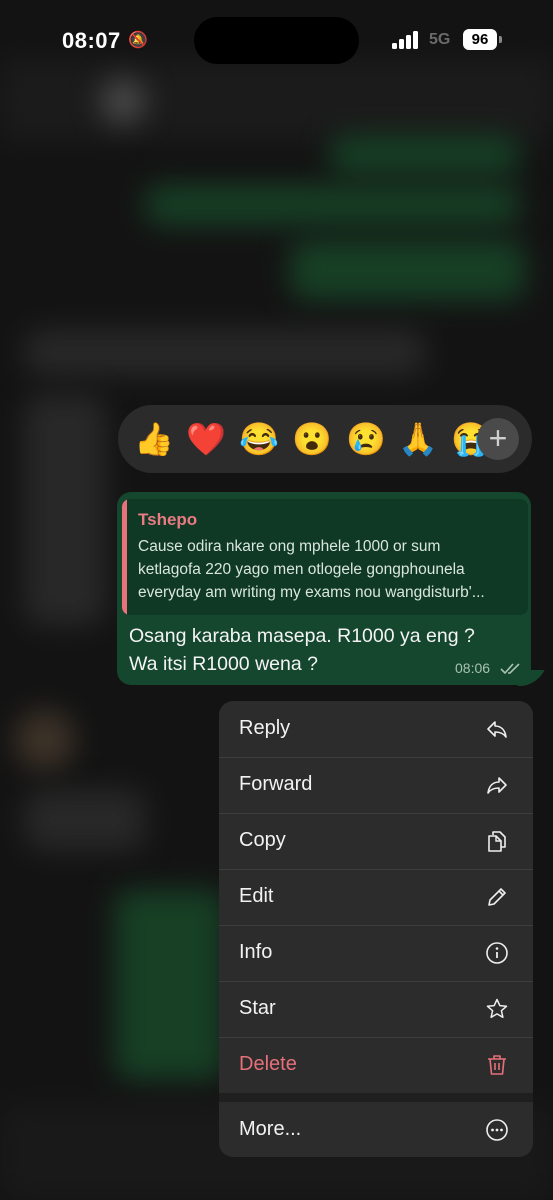 This screenshot has width=553, height=1200. What do you see at coordinates (366, 439) in the screenshot?
I see `reaction-sad: 😢` at bounding box center [366, 439].